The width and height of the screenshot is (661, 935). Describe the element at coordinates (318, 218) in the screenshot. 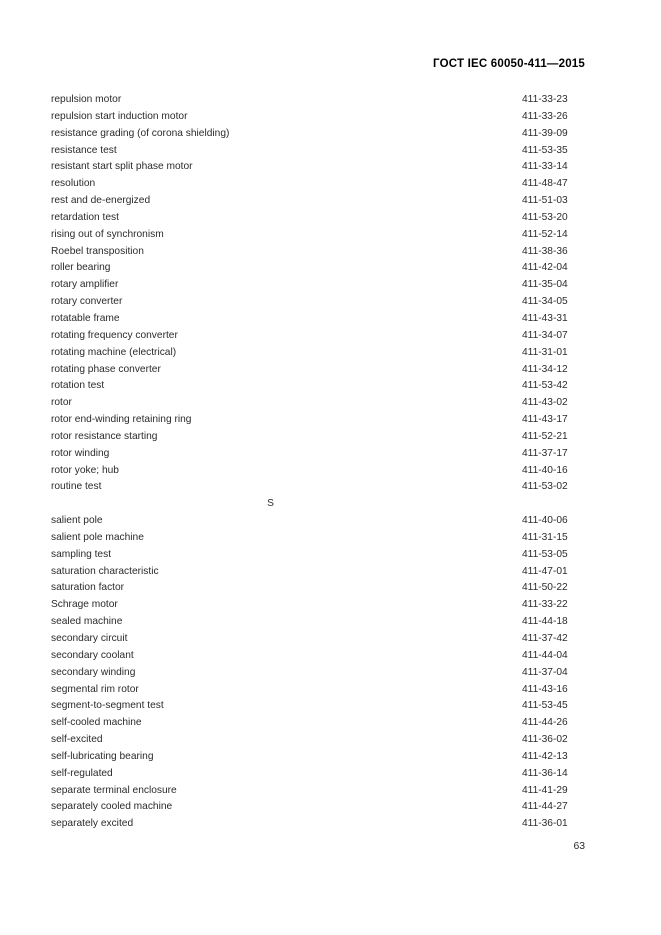

I see `index-entry: retardation test 411-53-20` at that location.